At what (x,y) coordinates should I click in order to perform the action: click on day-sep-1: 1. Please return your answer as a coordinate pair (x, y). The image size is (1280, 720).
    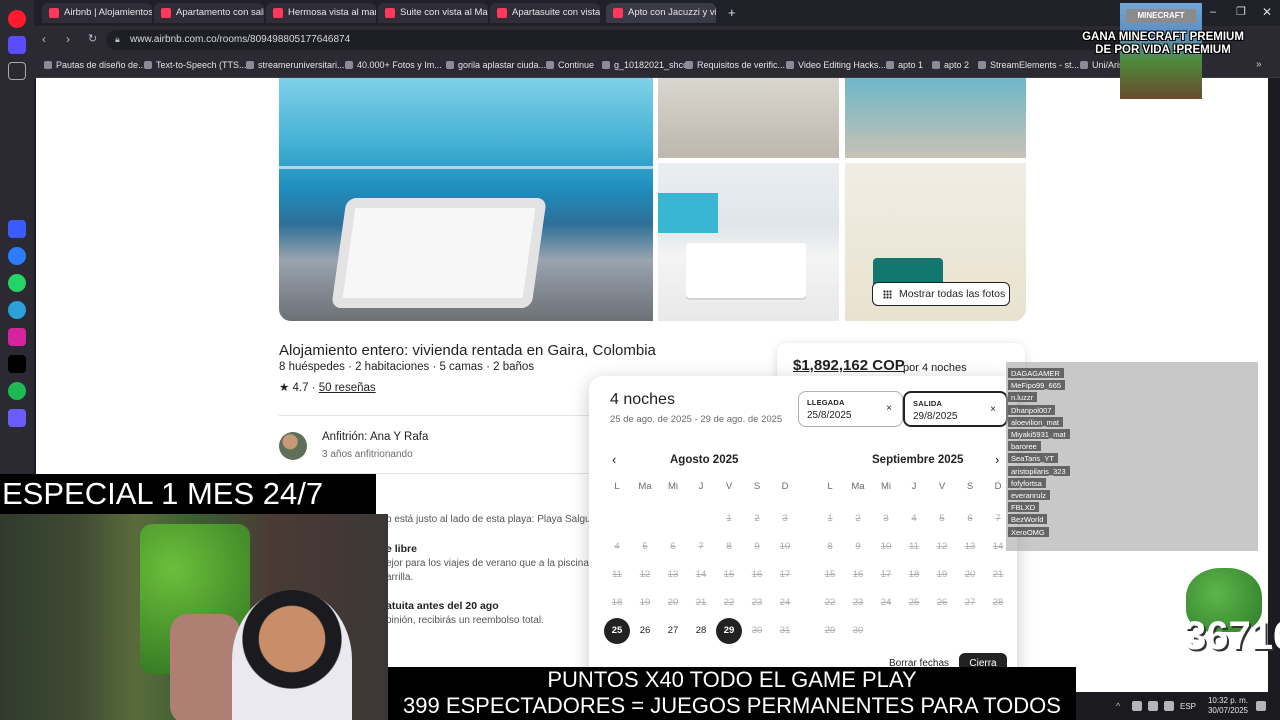
    Looking at the image, I should click on (830, 518).